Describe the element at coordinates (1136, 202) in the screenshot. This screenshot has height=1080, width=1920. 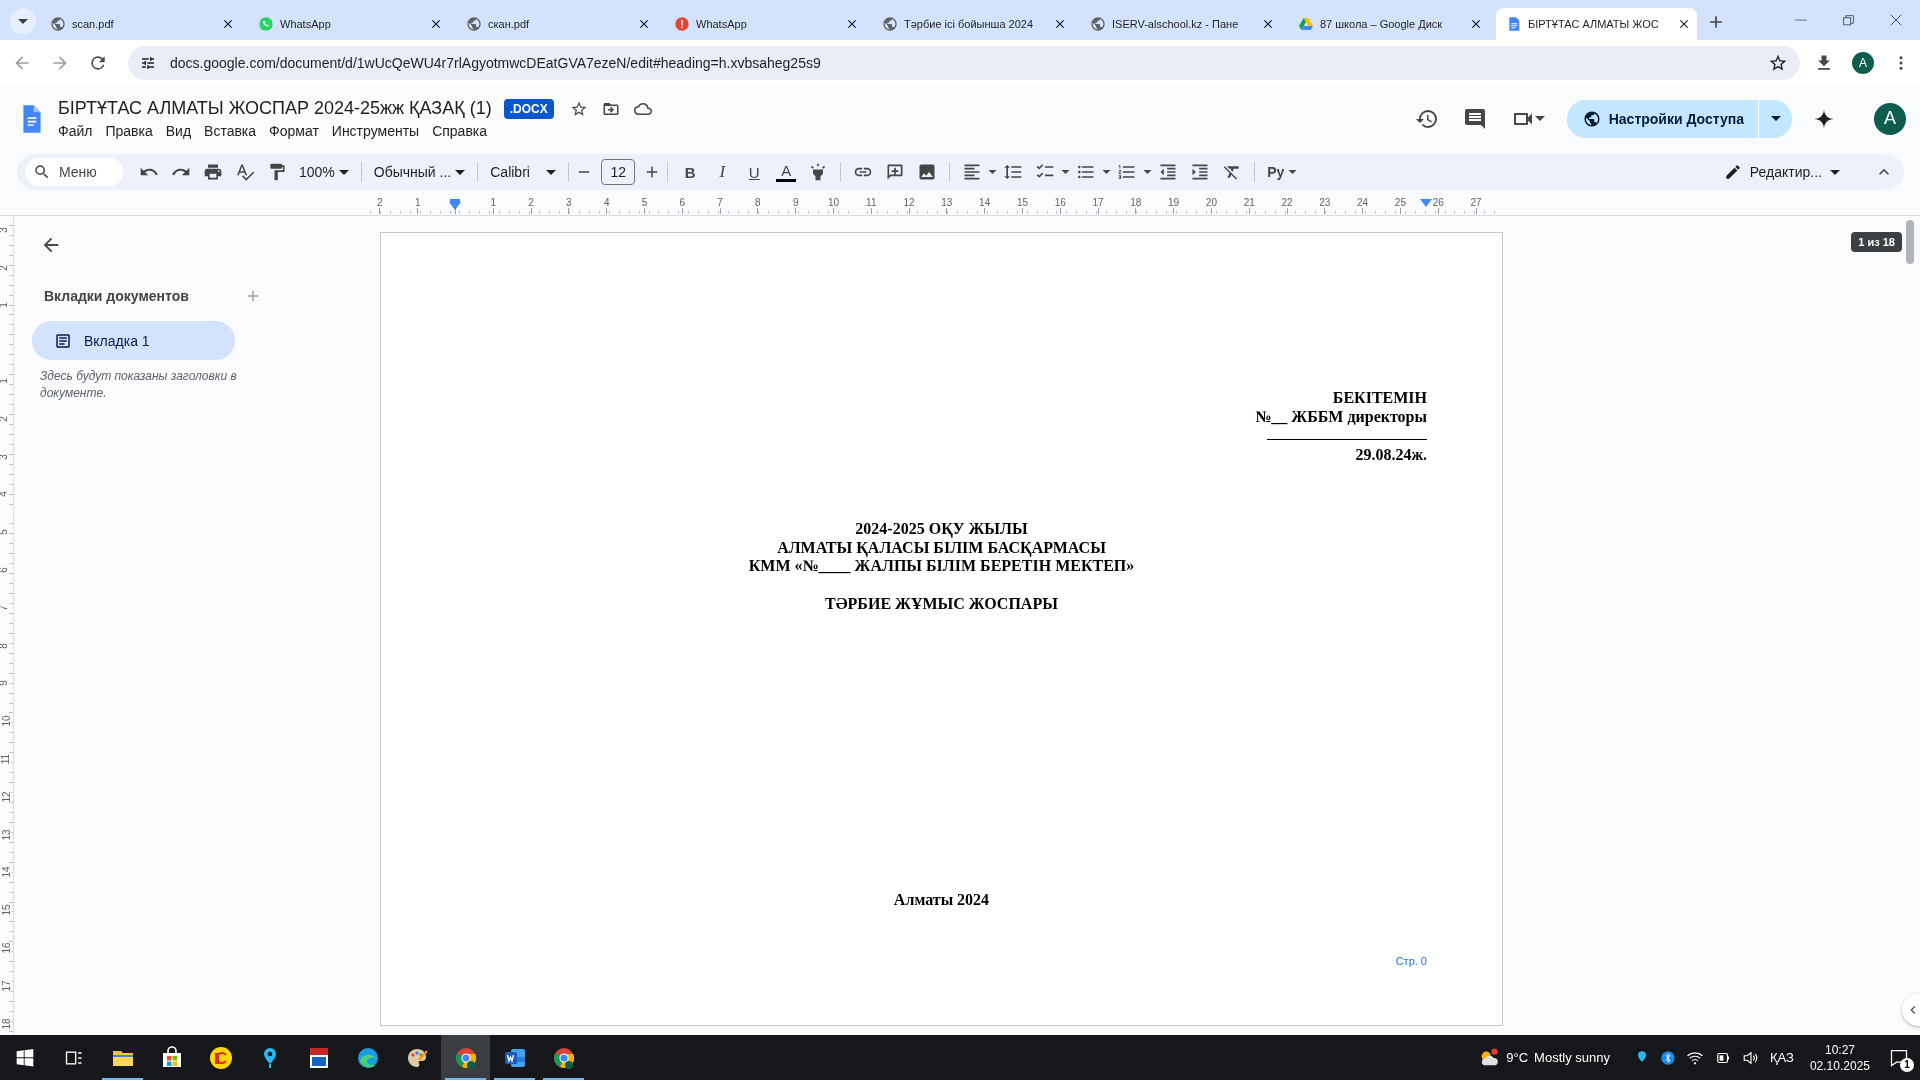
I see `ruler-number: 18` at that location.